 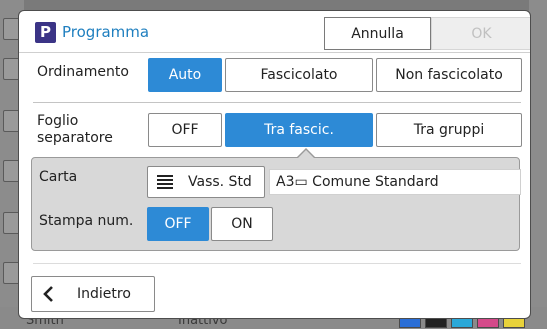 I want to click on sort-option-auto: Auto, so click(x=185, y=75).